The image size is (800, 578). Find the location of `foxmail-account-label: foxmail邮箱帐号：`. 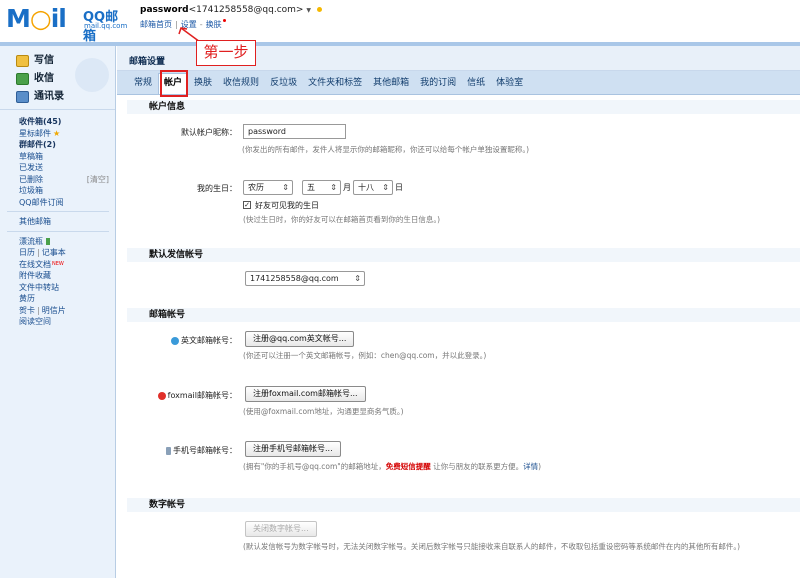

foxmail-account-label: foxmail邮箱帐号： is located at coordinates (182, 395).